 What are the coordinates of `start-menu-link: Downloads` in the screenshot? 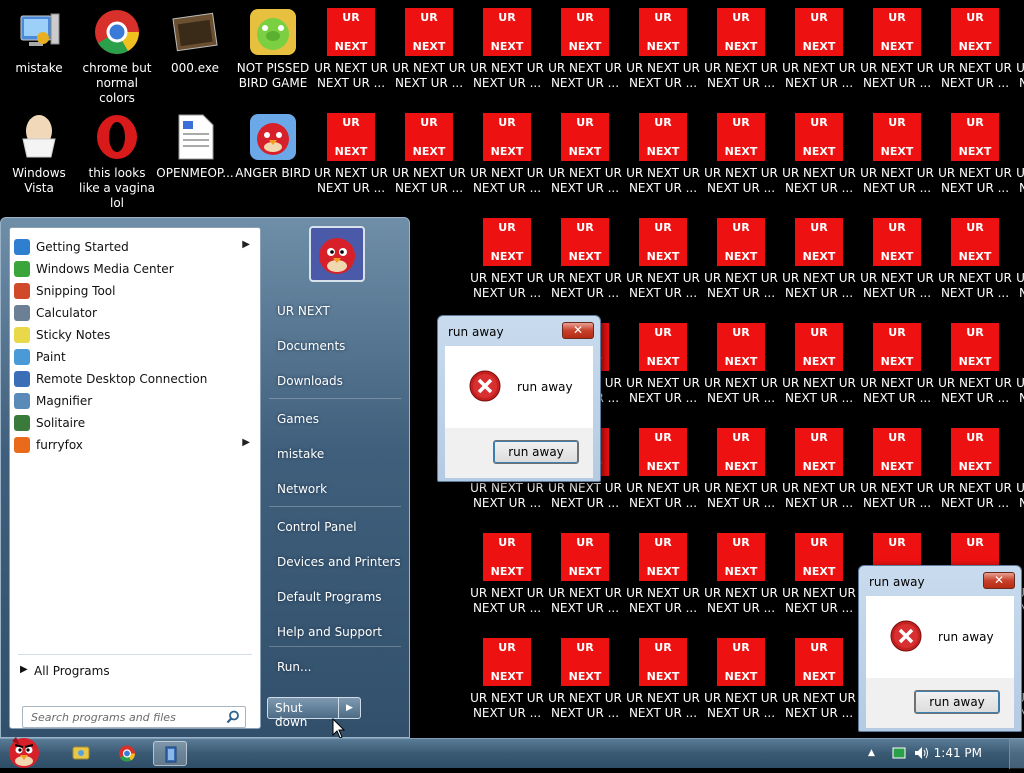 It's located at (343, 386).